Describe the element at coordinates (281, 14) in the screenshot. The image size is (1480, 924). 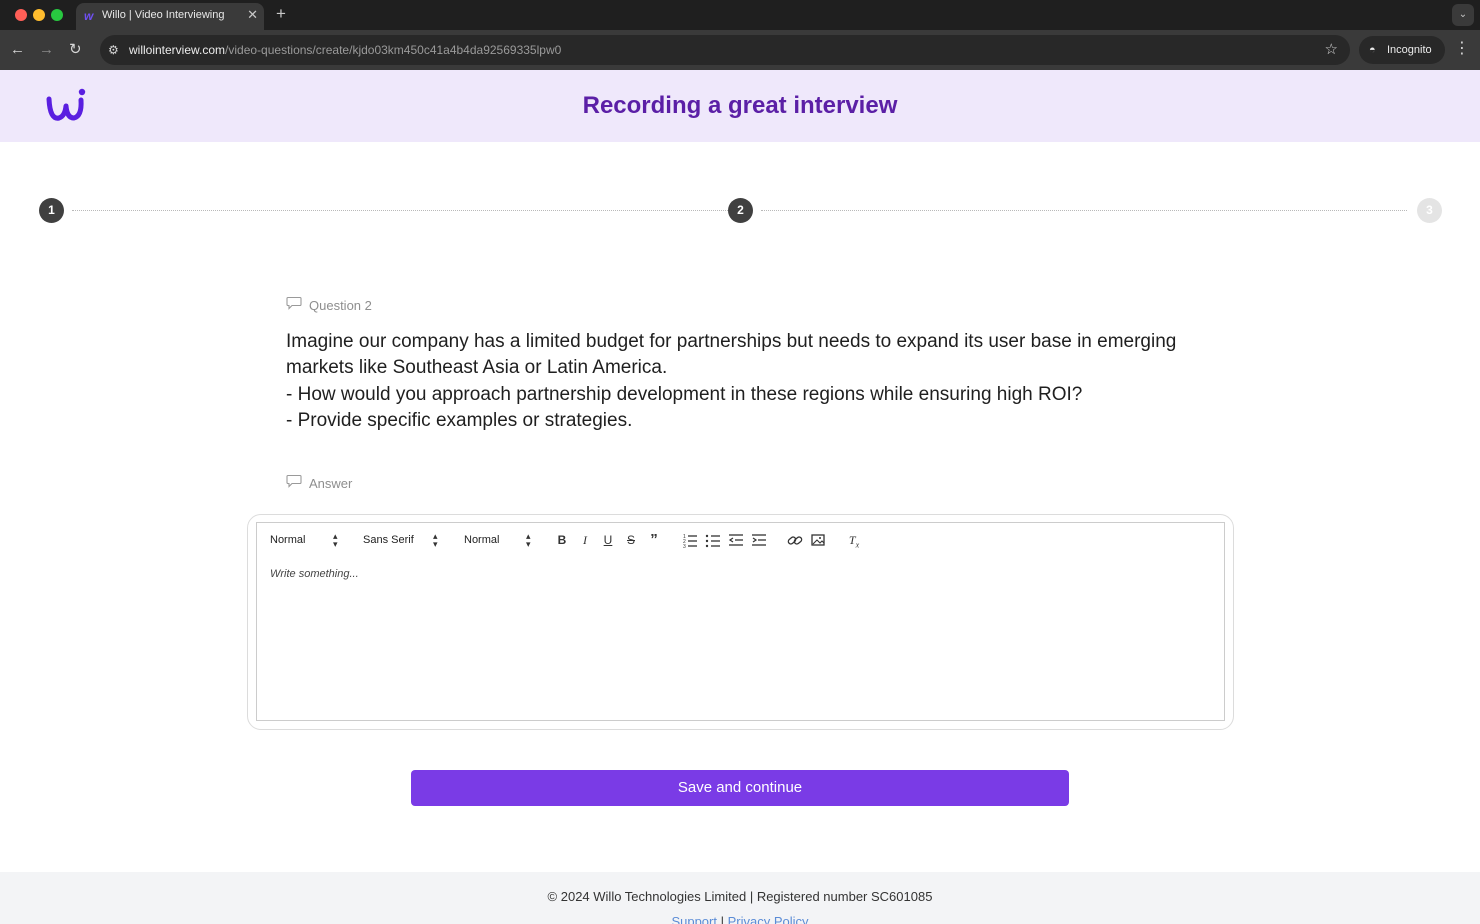
I see `new-tab-icon: +` at that location.